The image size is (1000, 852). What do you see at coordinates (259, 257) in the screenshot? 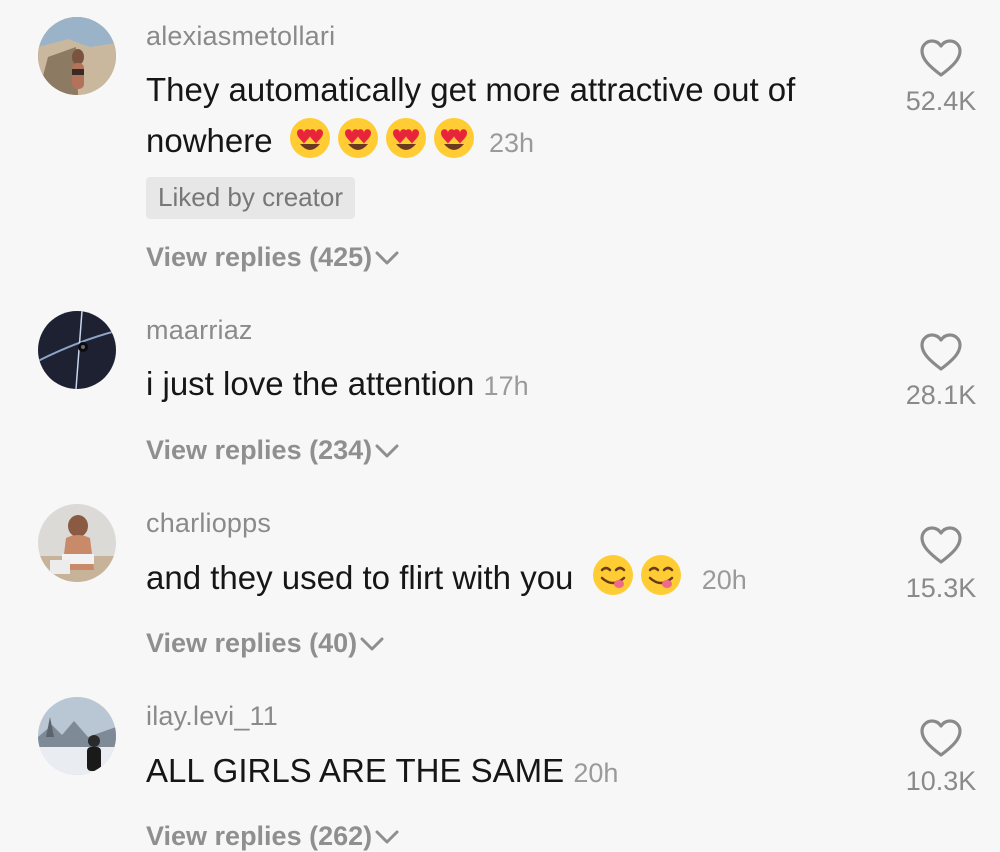
I see `view-replies-label: View replies (425)` at bounding box center [259, 257].